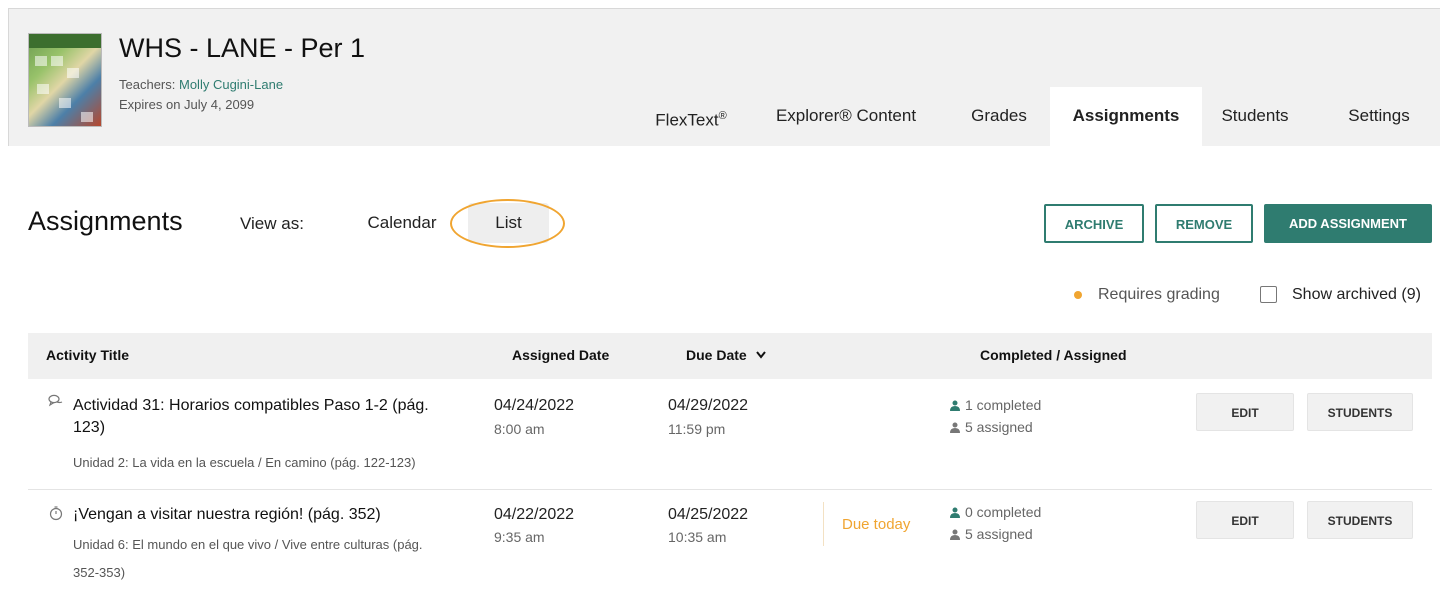 This screenshot has height=593, width=1440. Describe the element at coordinates (995, 405) in the screenshot. I see `completed-count: 1 completed` at that location.